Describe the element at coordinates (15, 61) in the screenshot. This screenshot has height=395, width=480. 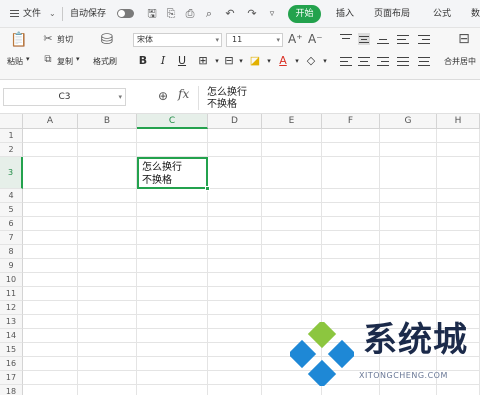
I see `paste-button: 粘贴` at that location.